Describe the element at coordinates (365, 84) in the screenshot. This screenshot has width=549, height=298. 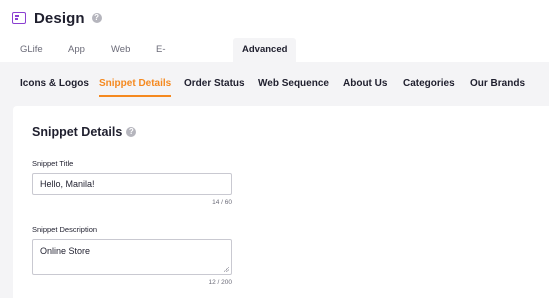
I see `subtab-about-us: About Us` at that location.